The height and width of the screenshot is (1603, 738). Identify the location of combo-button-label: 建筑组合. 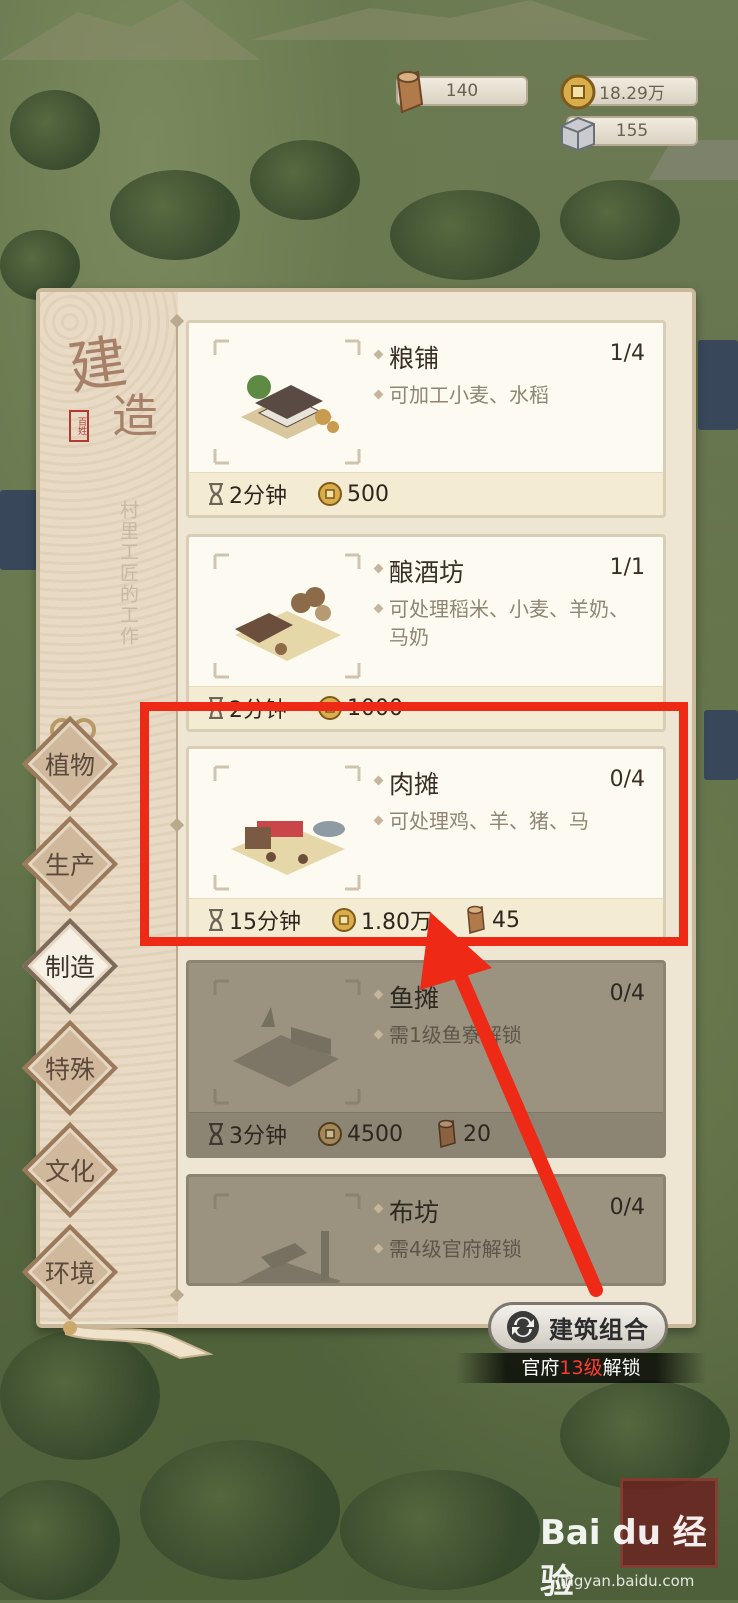
(599, 1329).